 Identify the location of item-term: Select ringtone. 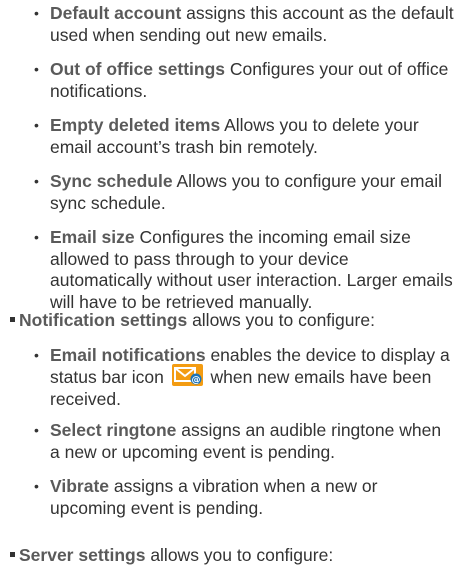
(113, 430).